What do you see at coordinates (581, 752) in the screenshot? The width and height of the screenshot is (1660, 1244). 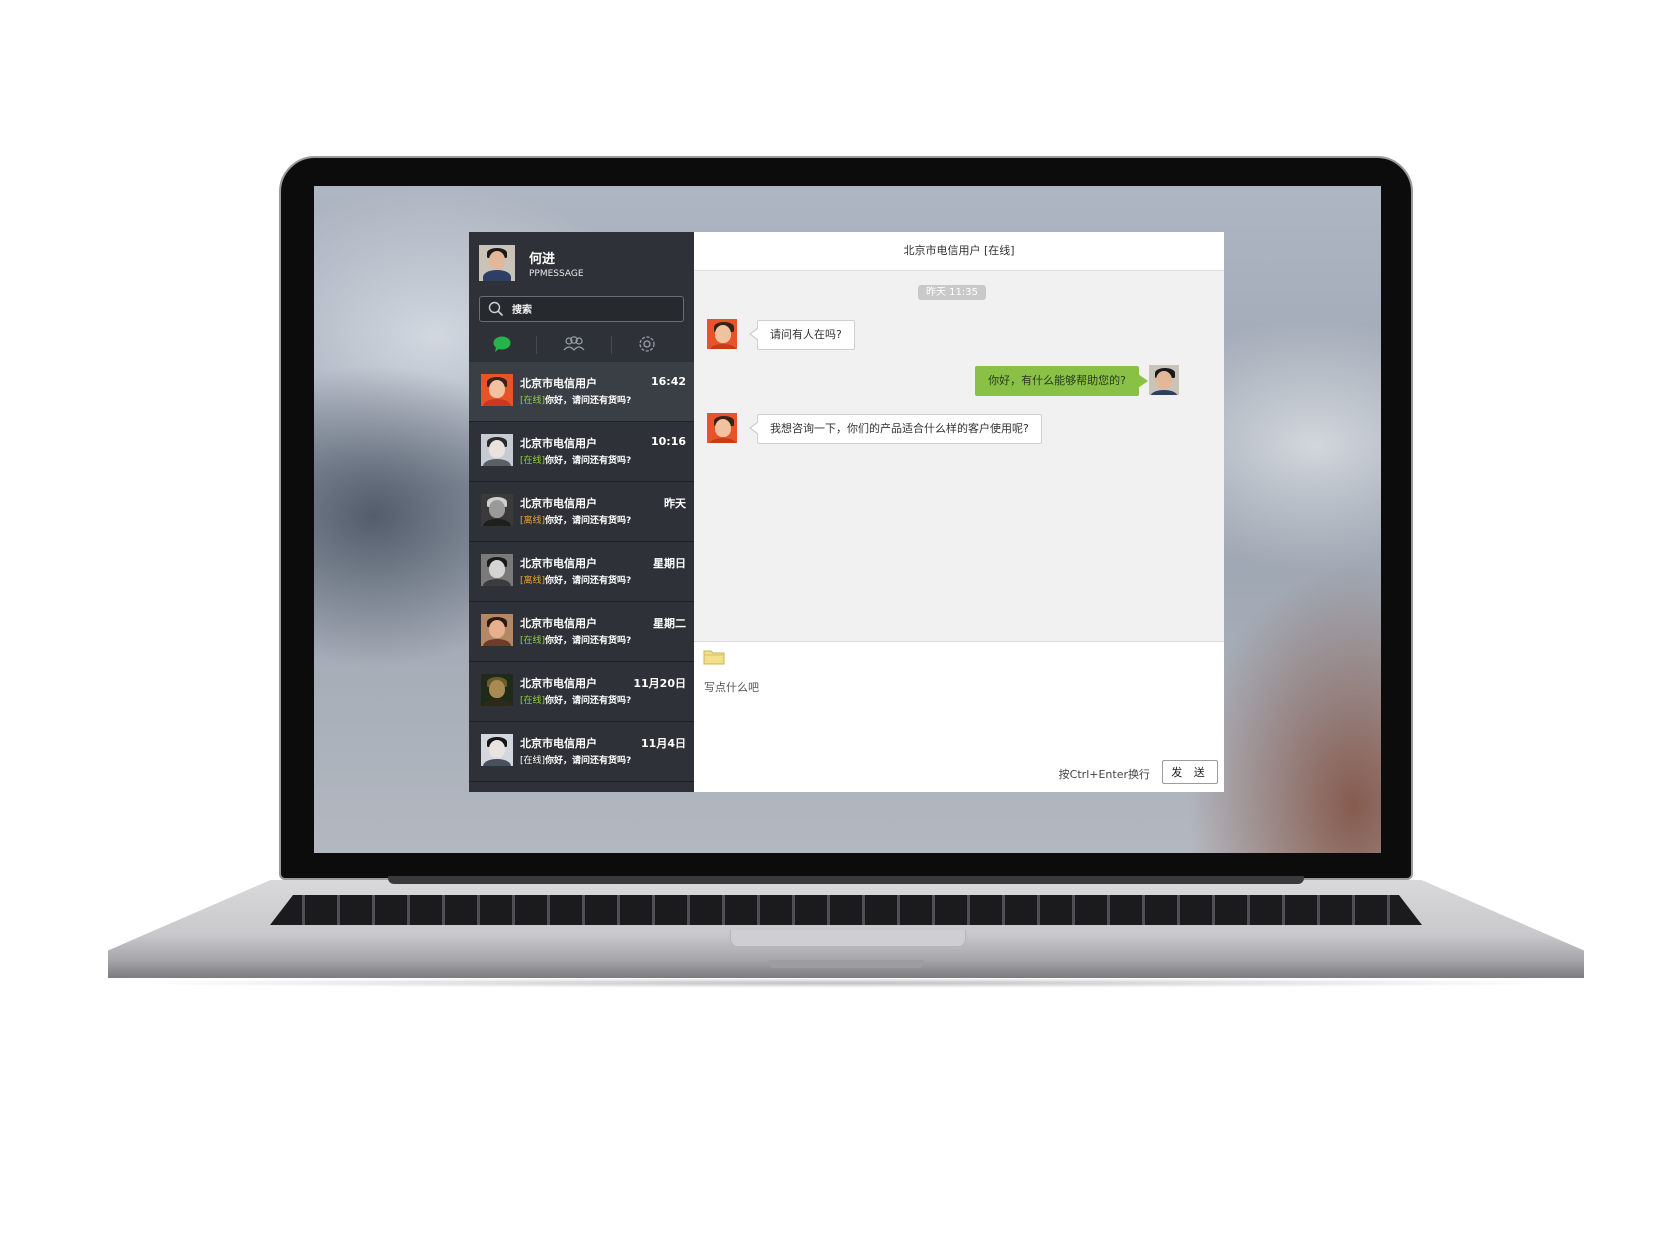 I see `conversation-item: 北京市电信用户 11月4日 [在线]你好，请问还有货吗?` at bounding box center [581, 752].